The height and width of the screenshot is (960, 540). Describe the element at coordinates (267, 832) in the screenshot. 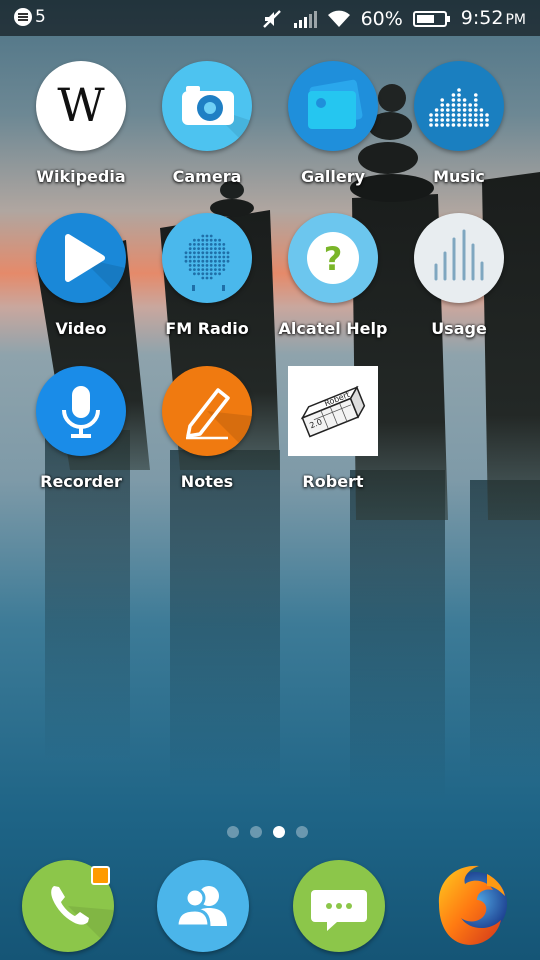

I see `page-indicator` at that location.